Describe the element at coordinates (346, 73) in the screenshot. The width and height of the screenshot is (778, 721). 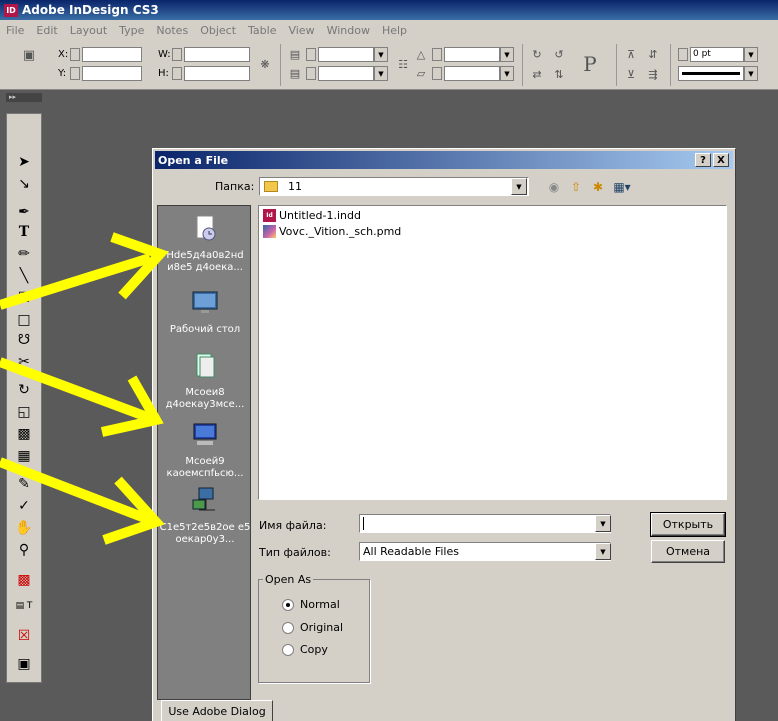
I see `scale-y-field` at that location.